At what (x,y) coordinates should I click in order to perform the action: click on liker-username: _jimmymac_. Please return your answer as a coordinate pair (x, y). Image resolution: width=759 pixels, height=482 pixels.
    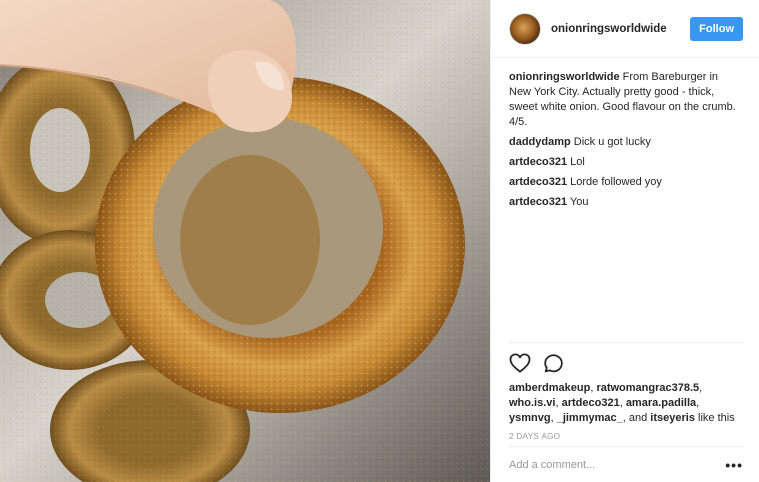
    Looking at the image, I should click on (590, 418).